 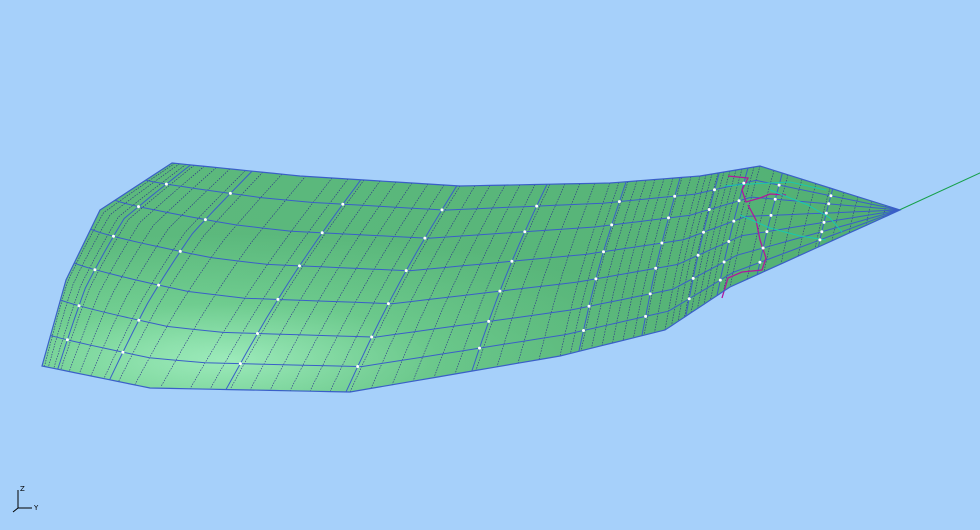 What do you see at coordinates (22, 489) in the screenshot?
I see `triad-z-label: Z` at bounding box center [22, 489].